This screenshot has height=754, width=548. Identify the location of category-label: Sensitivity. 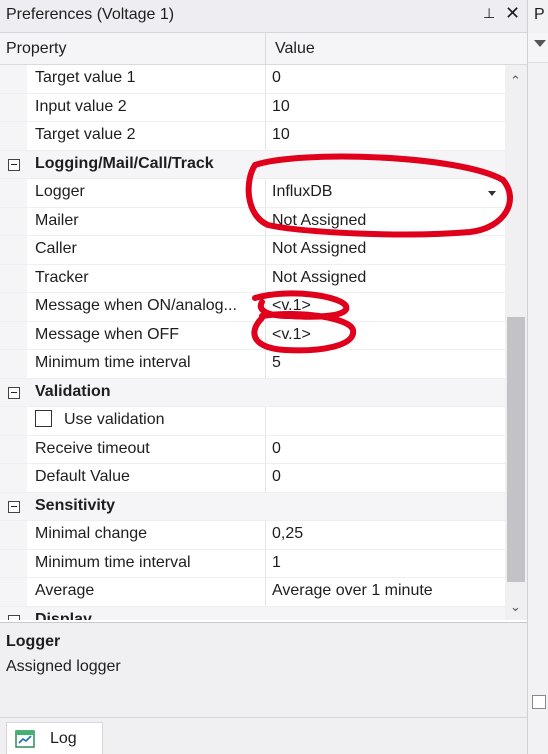
(75, 505).